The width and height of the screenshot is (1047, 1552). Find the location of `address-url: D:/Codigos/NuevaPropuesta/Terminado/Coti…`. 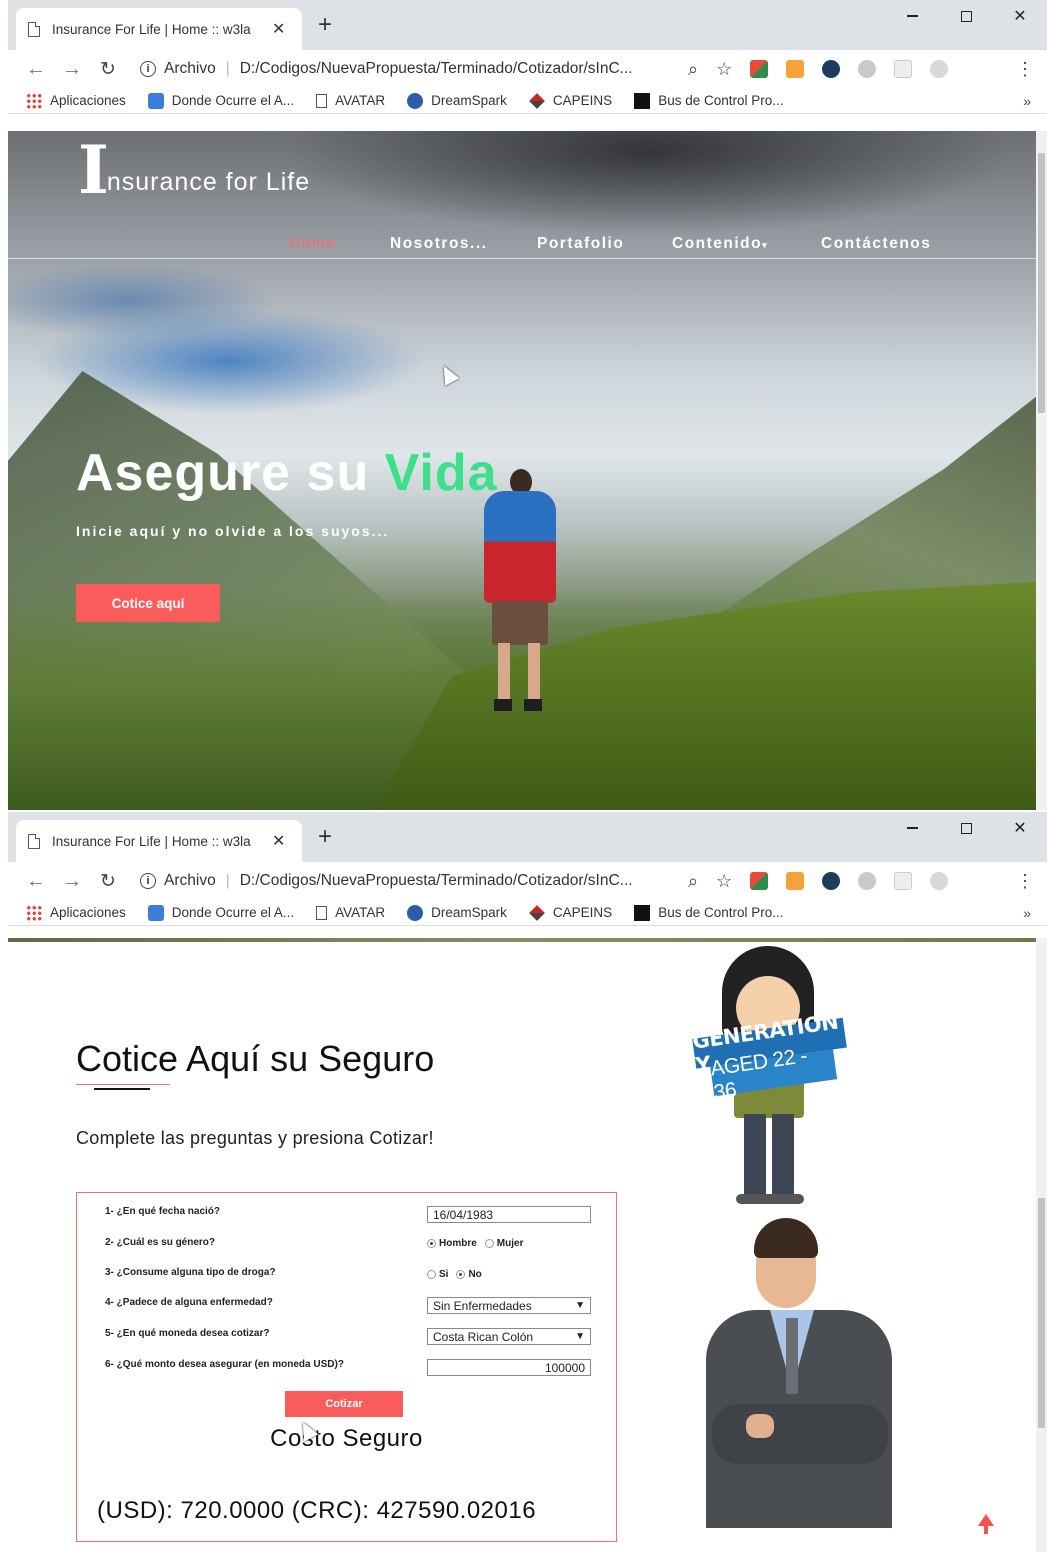

address-url: D:/Codigos/NuevaPropuesta/Terminado/Coti… is located at coordinates (436, 880).